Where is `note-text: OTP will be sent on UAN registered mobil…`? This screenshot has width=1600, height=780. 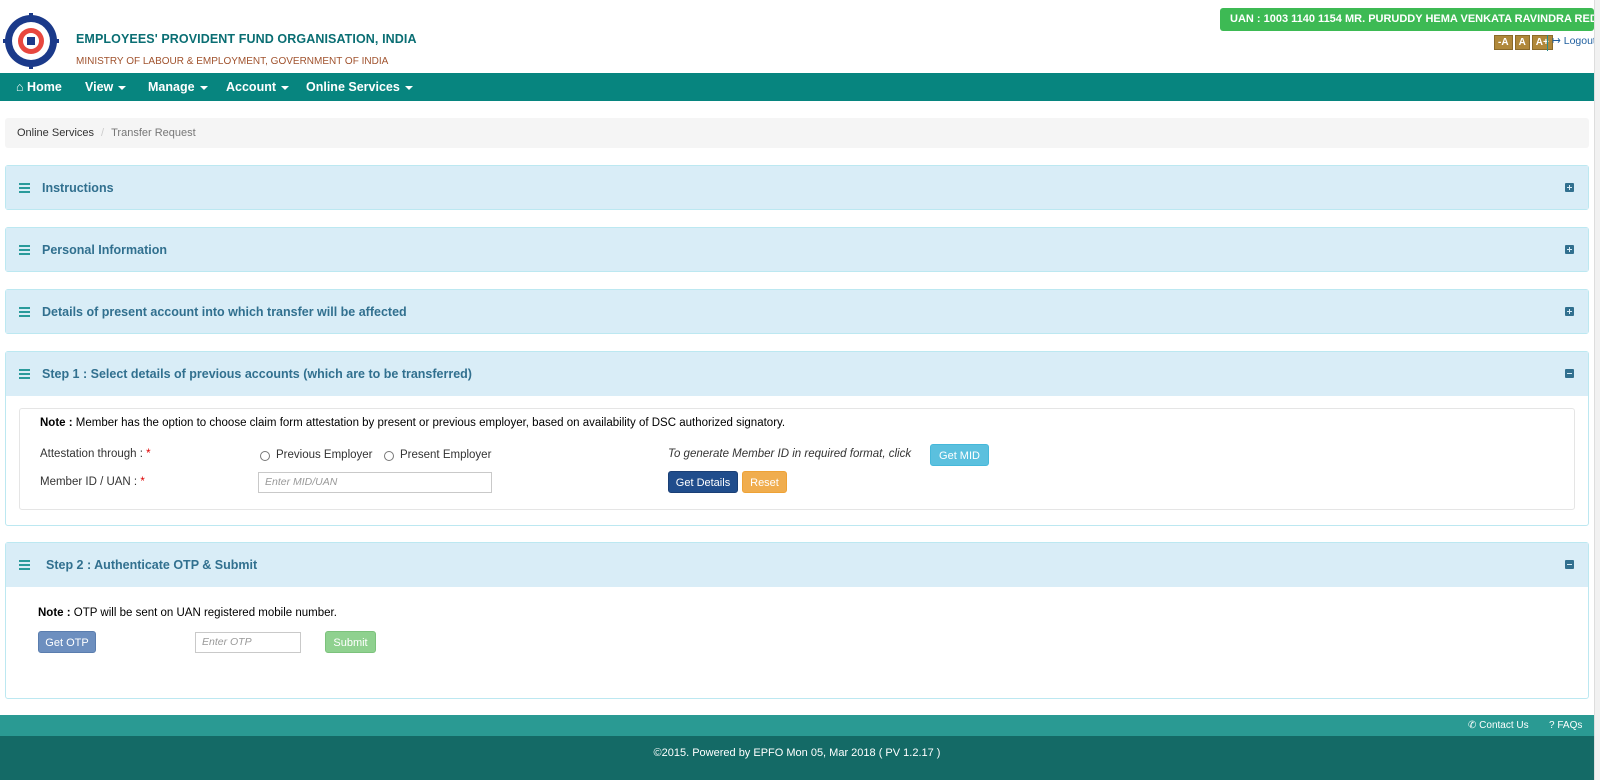
note-text: OTP will be sent on UAN registered mobil… is located at coordinates (203, 613).